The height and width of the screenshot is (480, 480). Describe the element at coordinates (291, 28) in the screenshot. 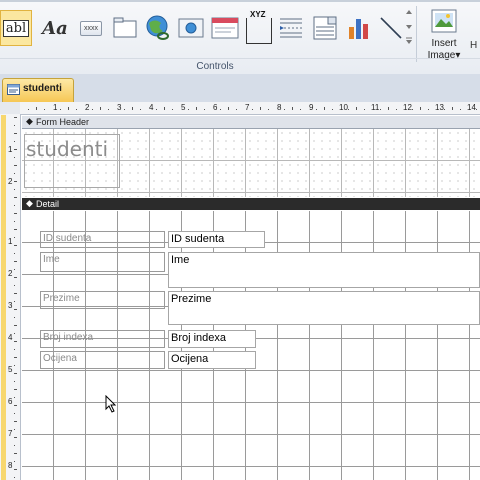

I see `page-break-control-button` at that location.